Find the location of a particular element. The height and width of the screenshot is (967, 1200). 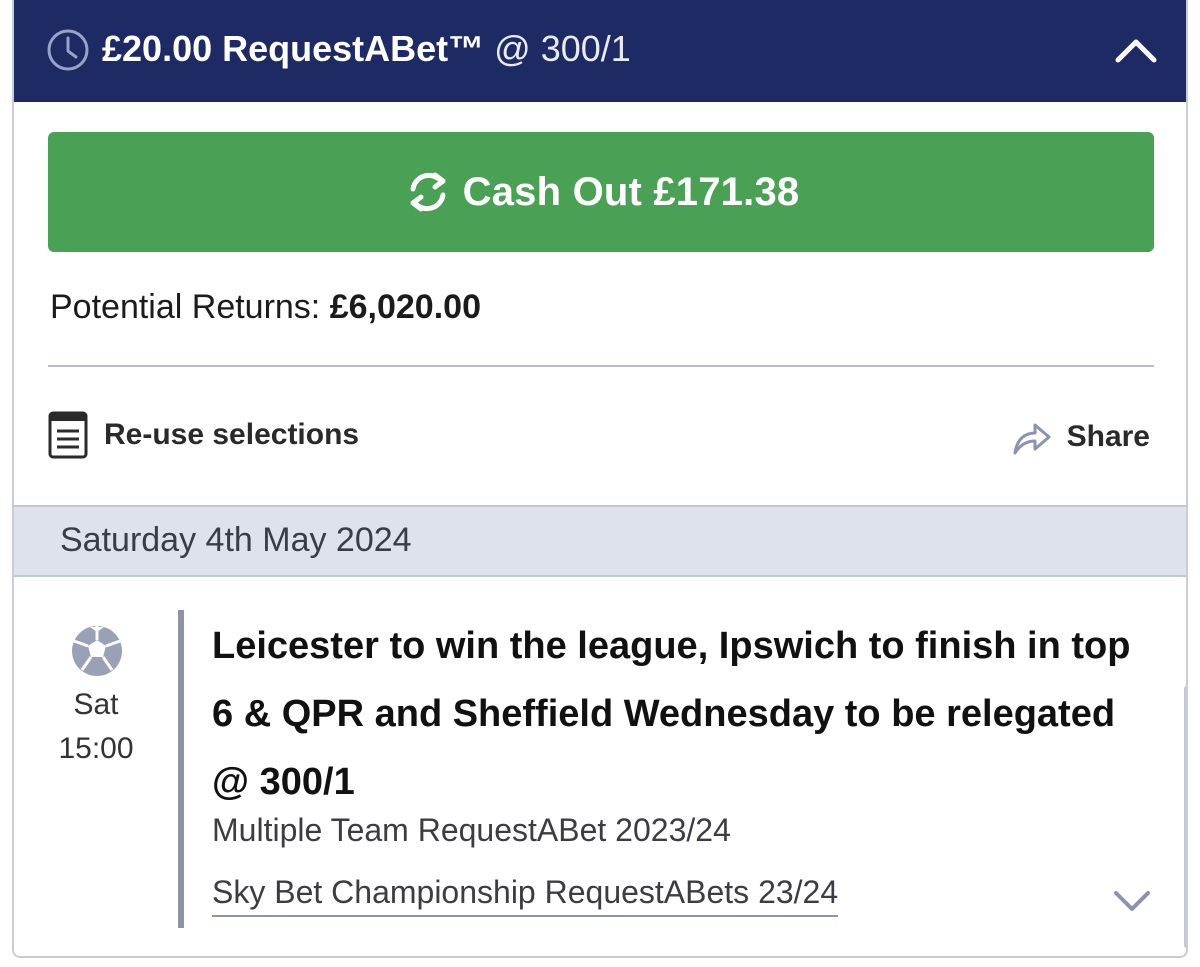

share-arrow-icon is located at coordinates (1032, 439).